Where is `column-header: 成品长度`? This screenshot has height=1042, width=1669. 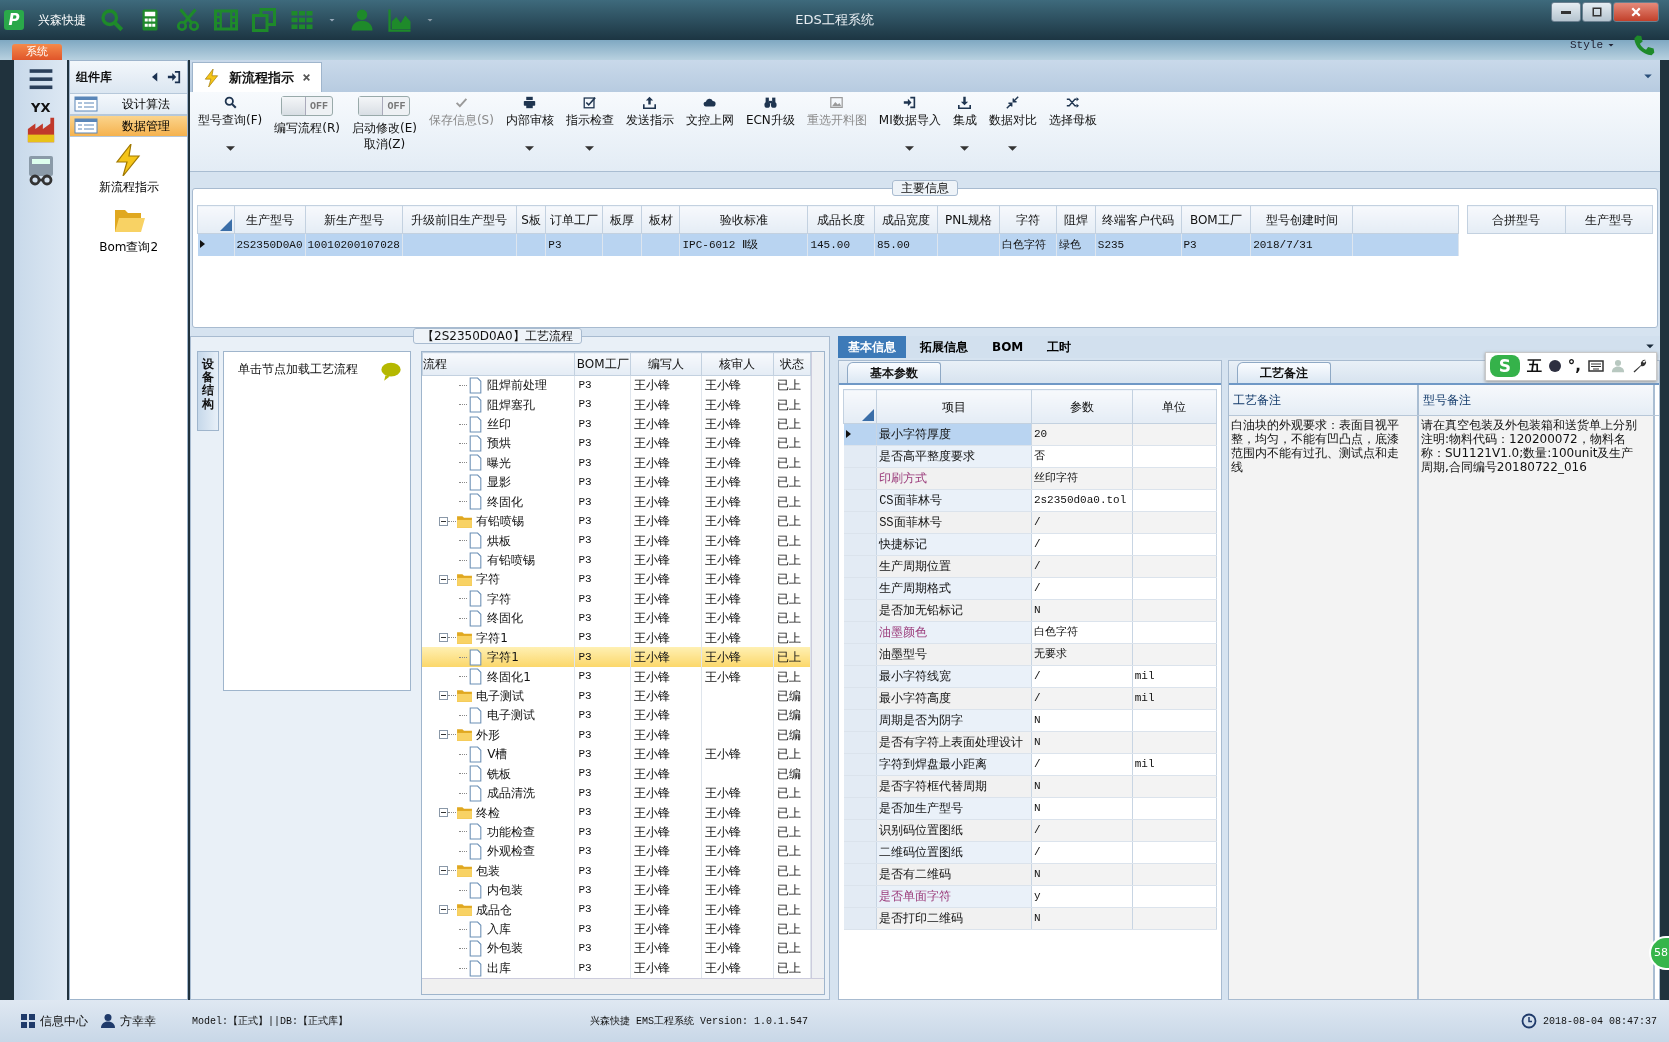
column-header: 成品长度 is located at coordinates (841, 219).